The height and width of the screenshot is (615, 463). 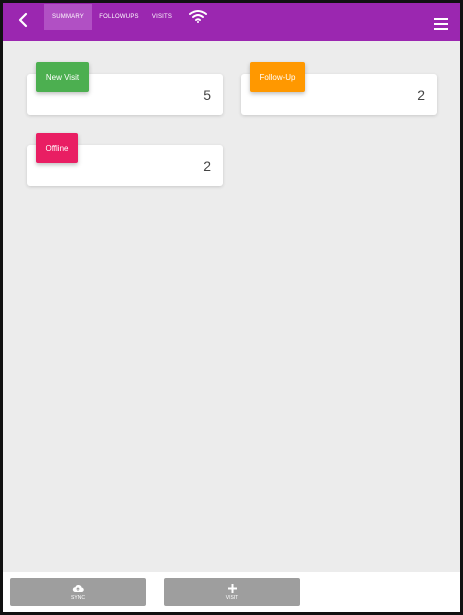 What do you see at coordinates (421, 95) in the screenshot?
I see `follow-up-count: 2` at bounding box center [421, 95].